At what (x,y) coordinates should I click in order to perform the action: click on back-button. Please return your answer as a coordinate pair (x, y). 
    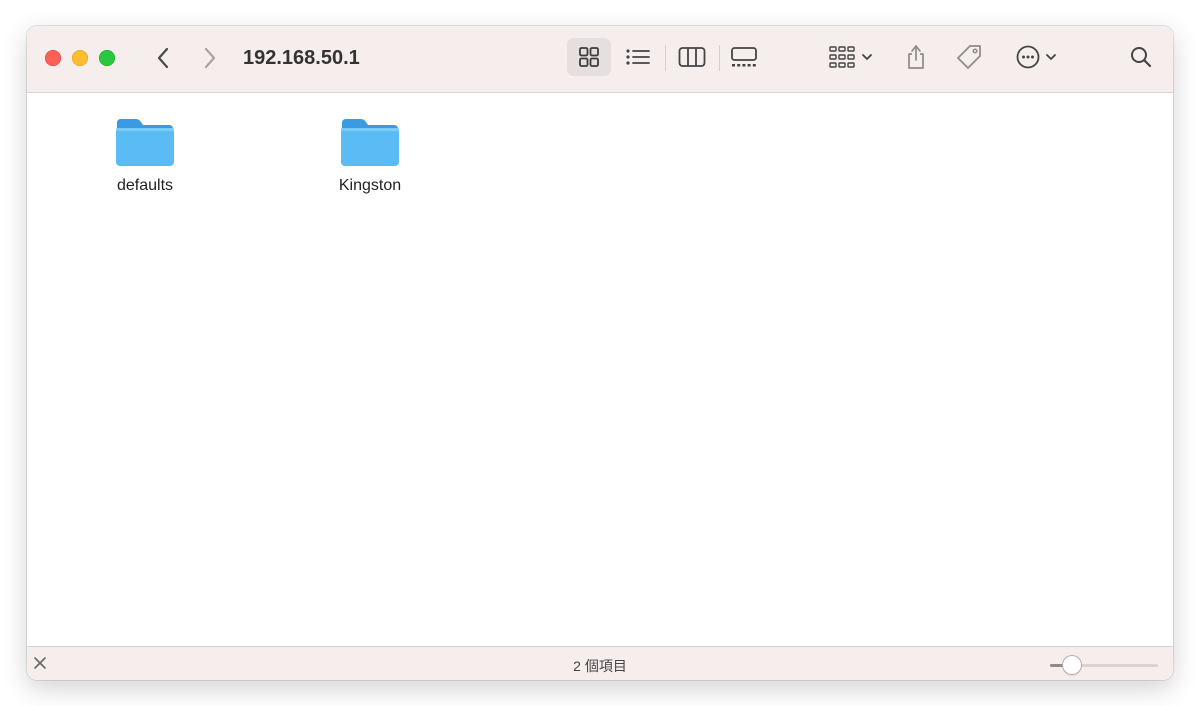
    Looking at the image, I should click on (163, 58).